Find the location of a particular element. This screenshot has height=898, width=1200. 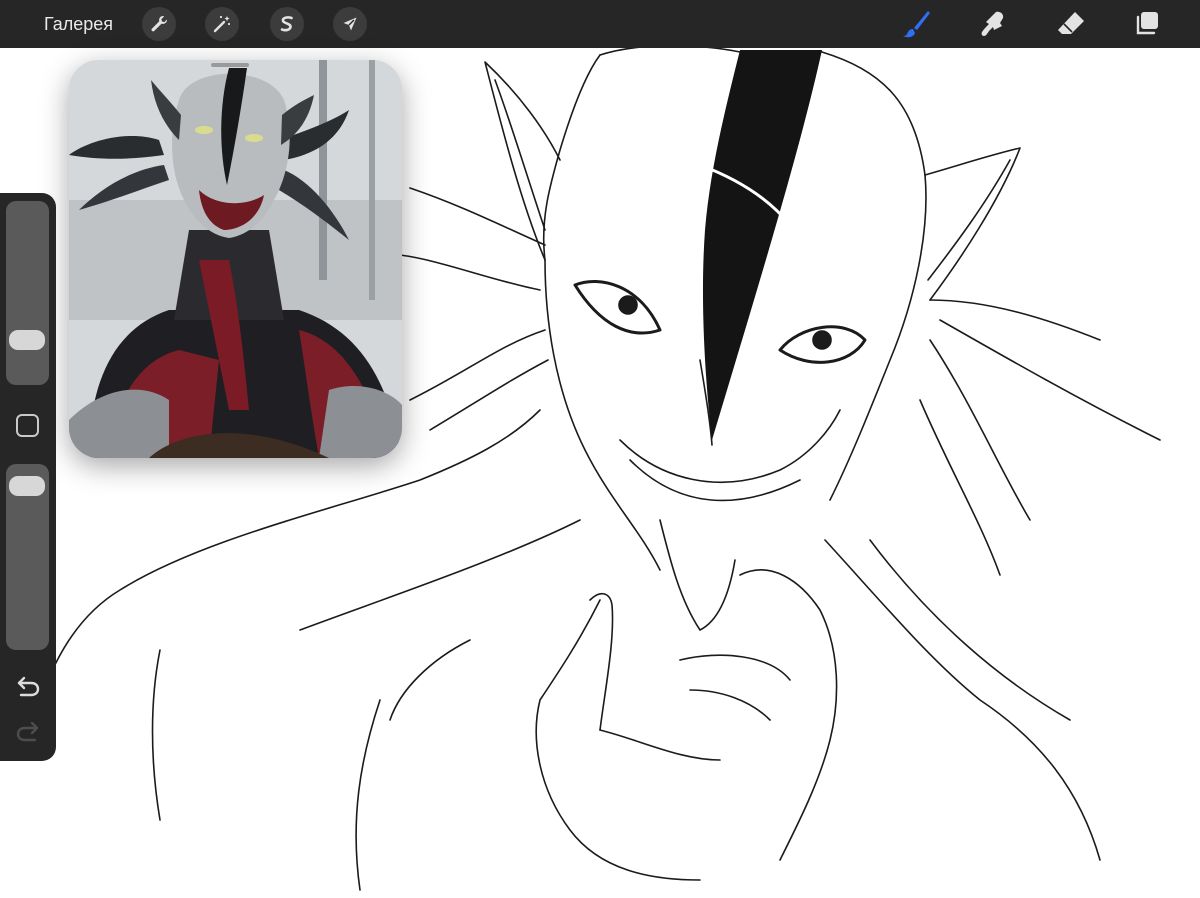

brush-icon is located at coordinates (916, 24).